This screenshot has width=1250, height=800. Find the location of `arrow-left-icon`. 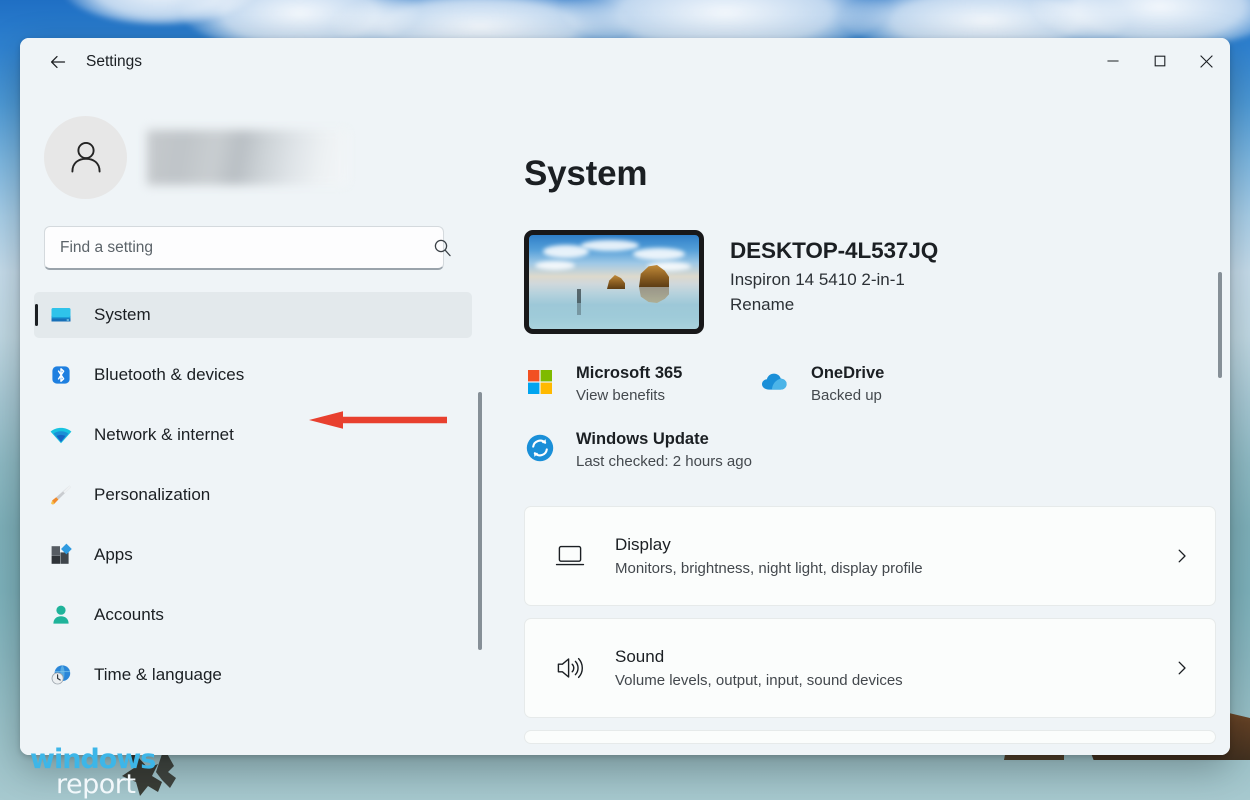

arrow-left-icon is located at coordinates (58, 62).